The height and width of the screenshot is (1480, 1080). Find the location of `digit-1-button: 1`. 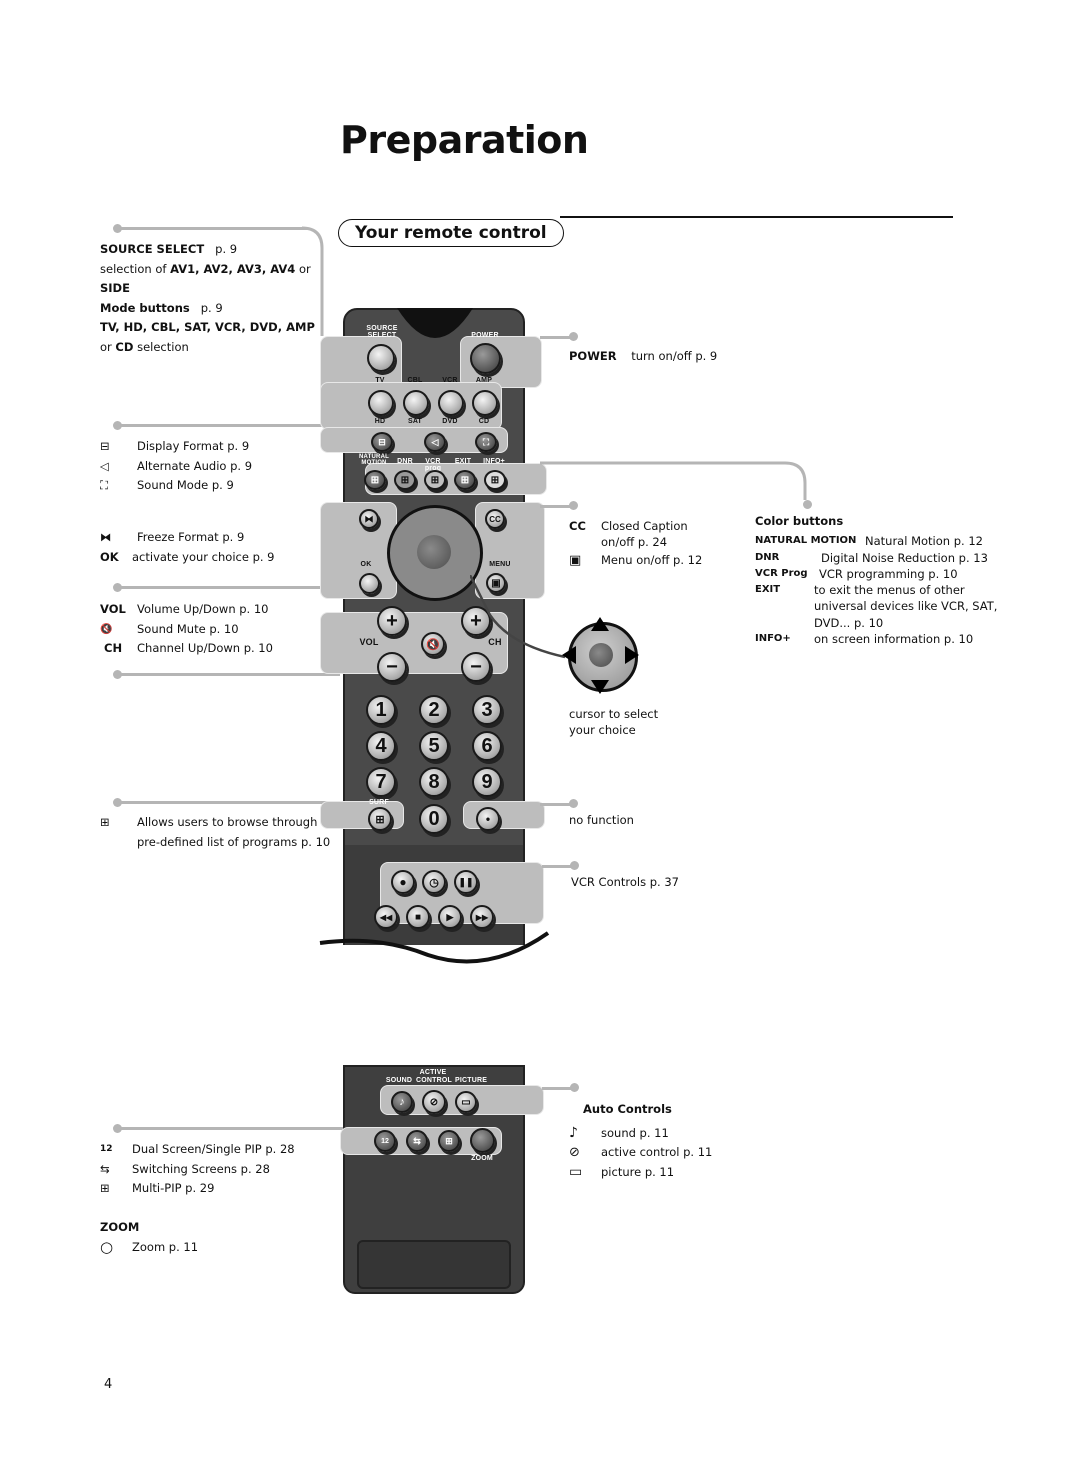

digit-1-button: 1 is located at coordinates (381, 710).